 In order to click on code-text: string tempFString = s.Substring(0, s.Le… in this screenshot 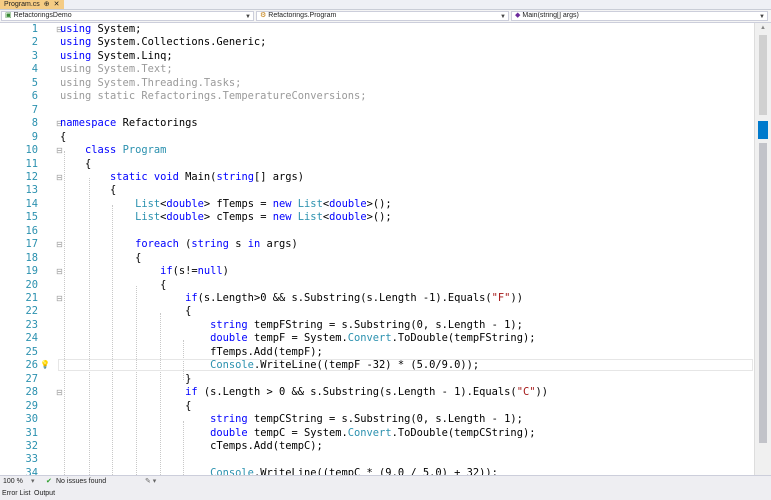, I will do `click(366, 324)`.